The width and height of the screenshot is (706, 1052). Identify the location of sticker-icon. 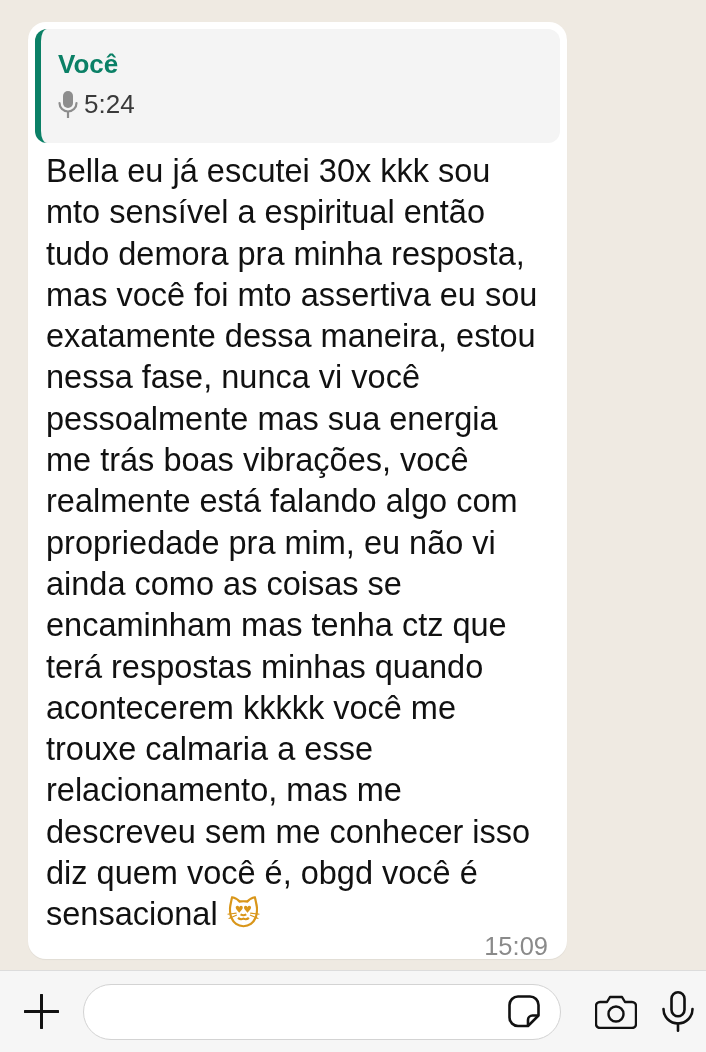
(524, 1011).